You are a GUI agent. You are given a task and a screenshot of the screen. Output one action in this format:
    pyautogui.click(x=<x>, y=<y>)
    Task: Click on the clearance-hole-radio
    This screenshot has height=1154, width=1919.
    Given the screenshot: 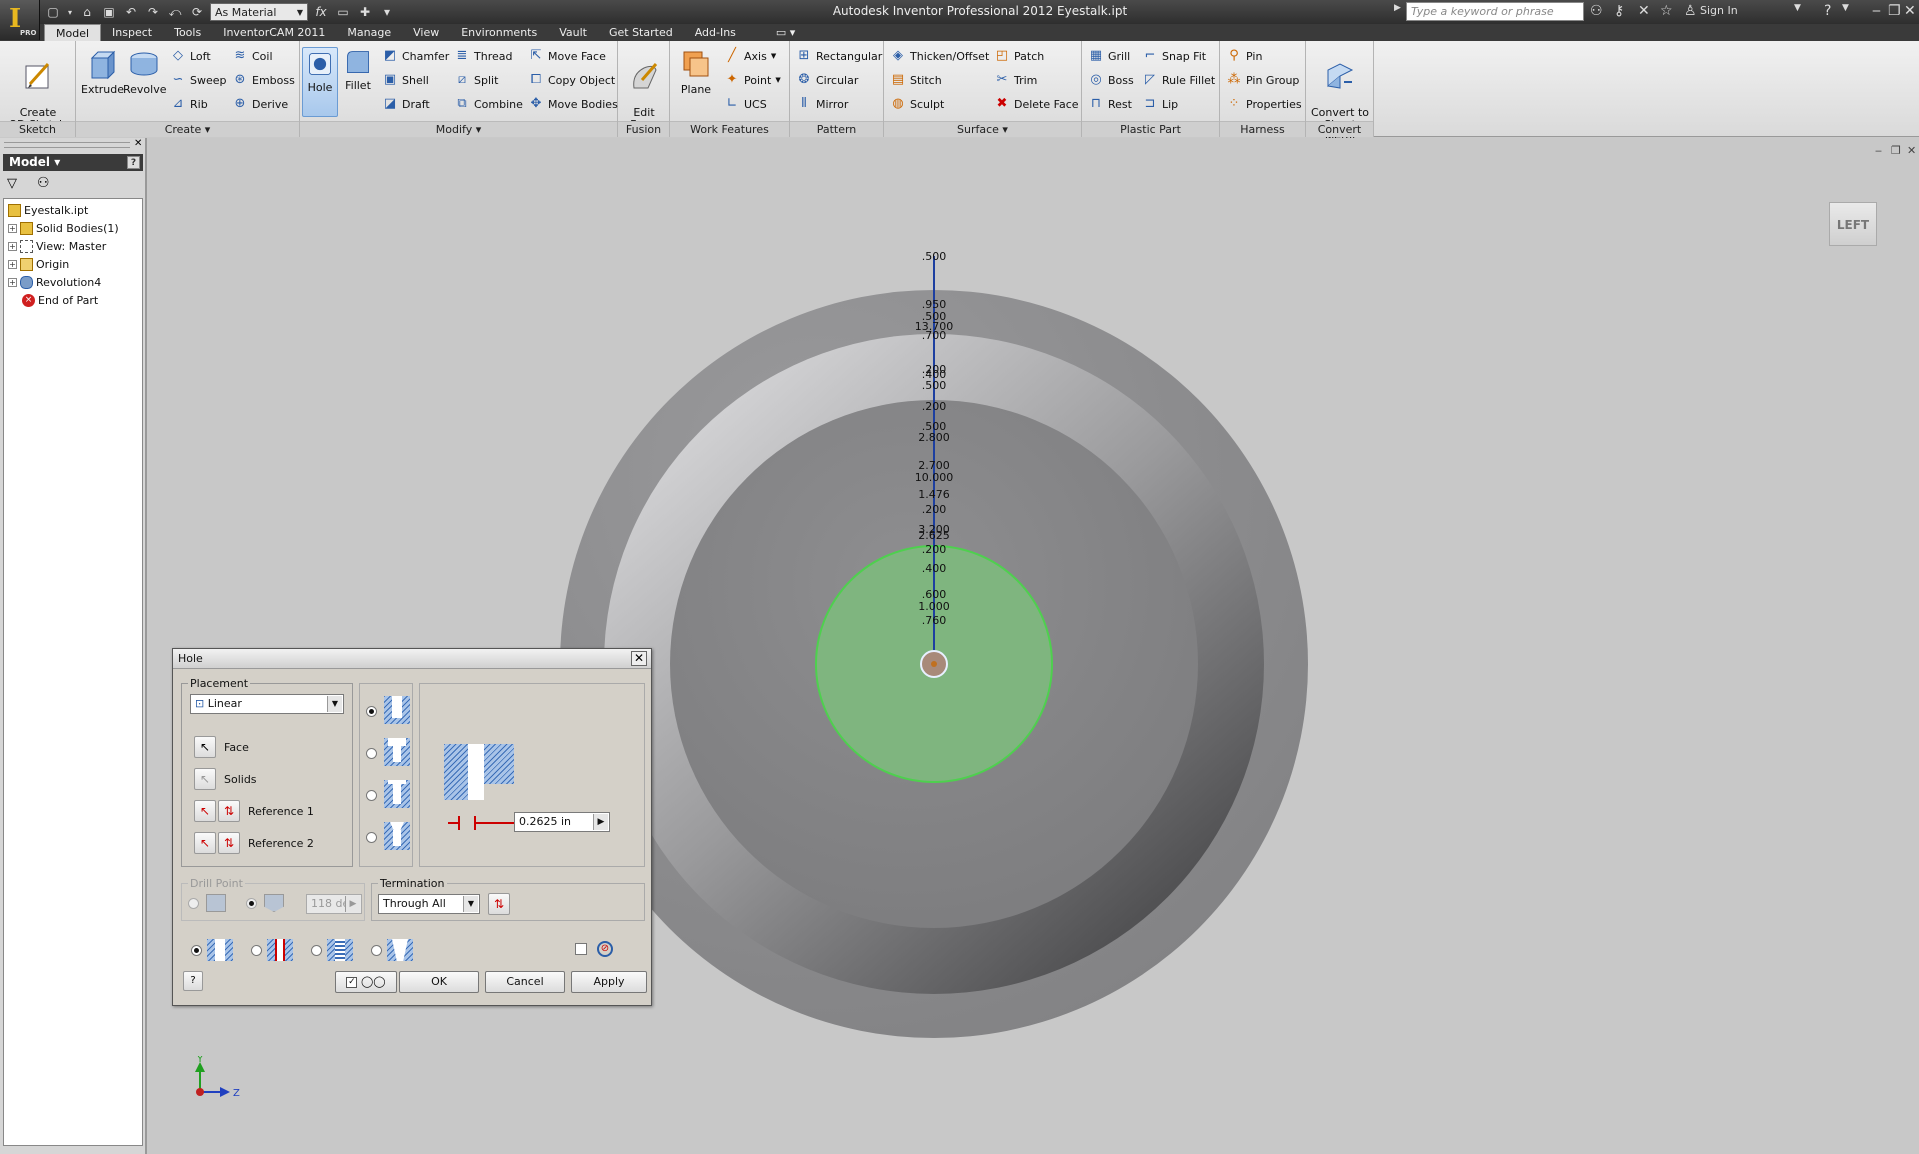 What is the action you would take?
    pyautogui.click(x=256, y=950)
    